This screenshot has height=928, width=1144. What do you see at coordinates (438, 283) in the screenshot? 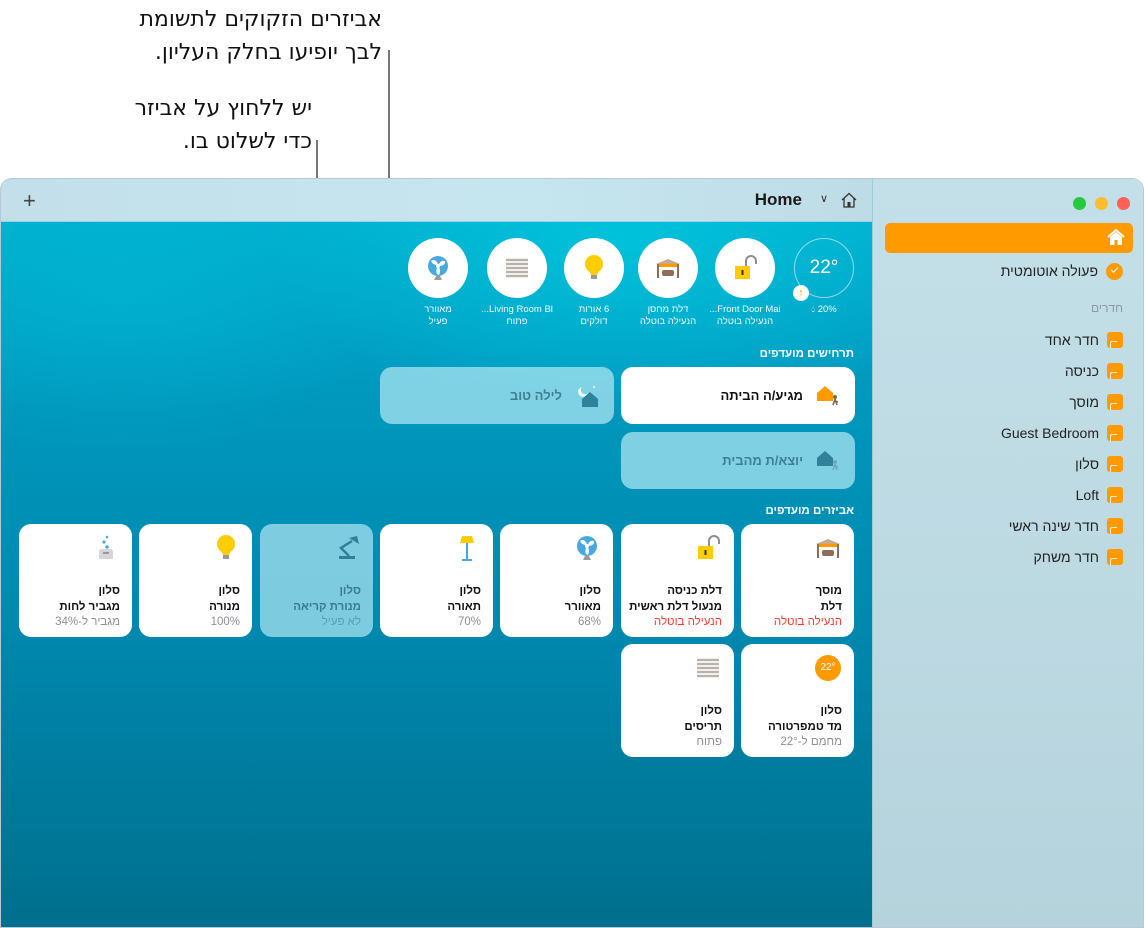
I see `status-item-fan: מאוורר פעיל` at bounding box center [438, 283].